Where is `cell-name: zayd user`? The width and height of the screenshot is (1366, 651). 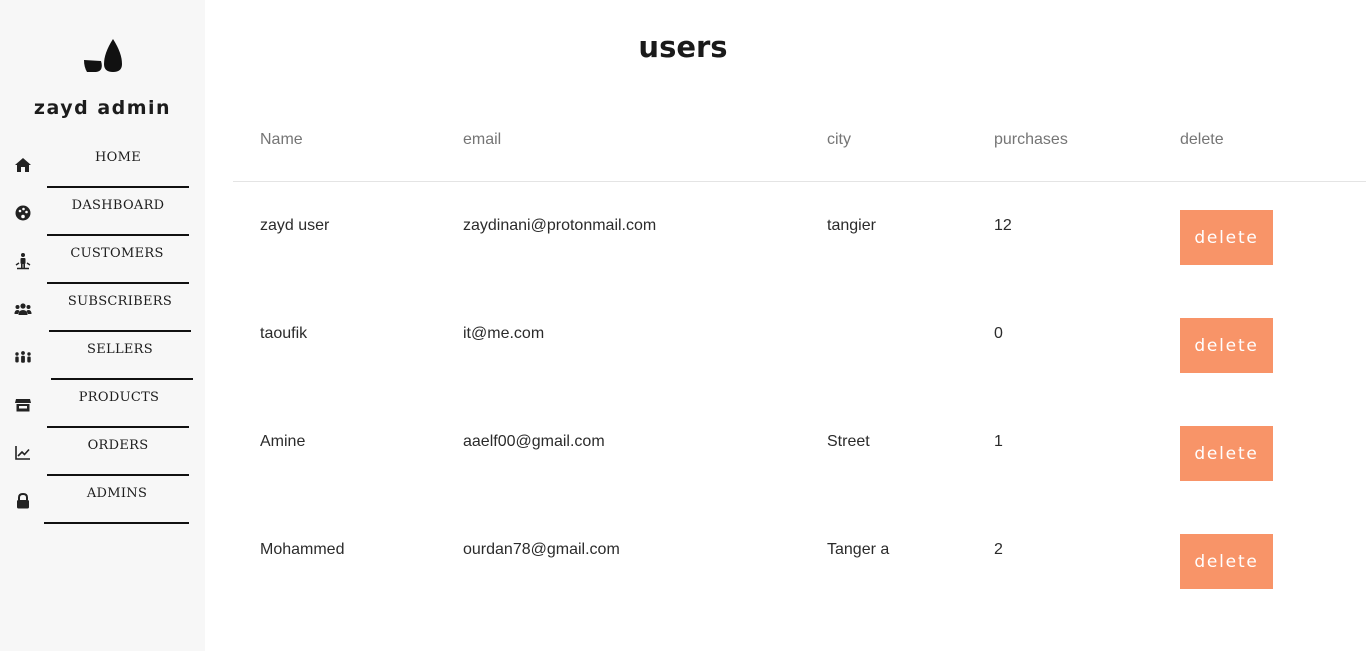
cell-name: zayd user is located at coordinates (295, 225).